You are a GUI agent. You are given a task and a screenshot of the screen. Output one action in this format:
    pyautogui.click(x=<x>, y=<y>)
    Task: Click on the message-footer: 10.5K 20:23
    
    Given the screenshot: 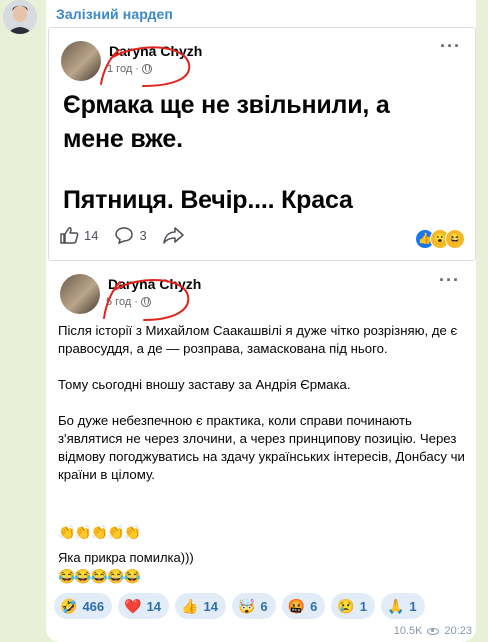 What is the action you would take?
    pyautogui.click(x=433, y=631)
    